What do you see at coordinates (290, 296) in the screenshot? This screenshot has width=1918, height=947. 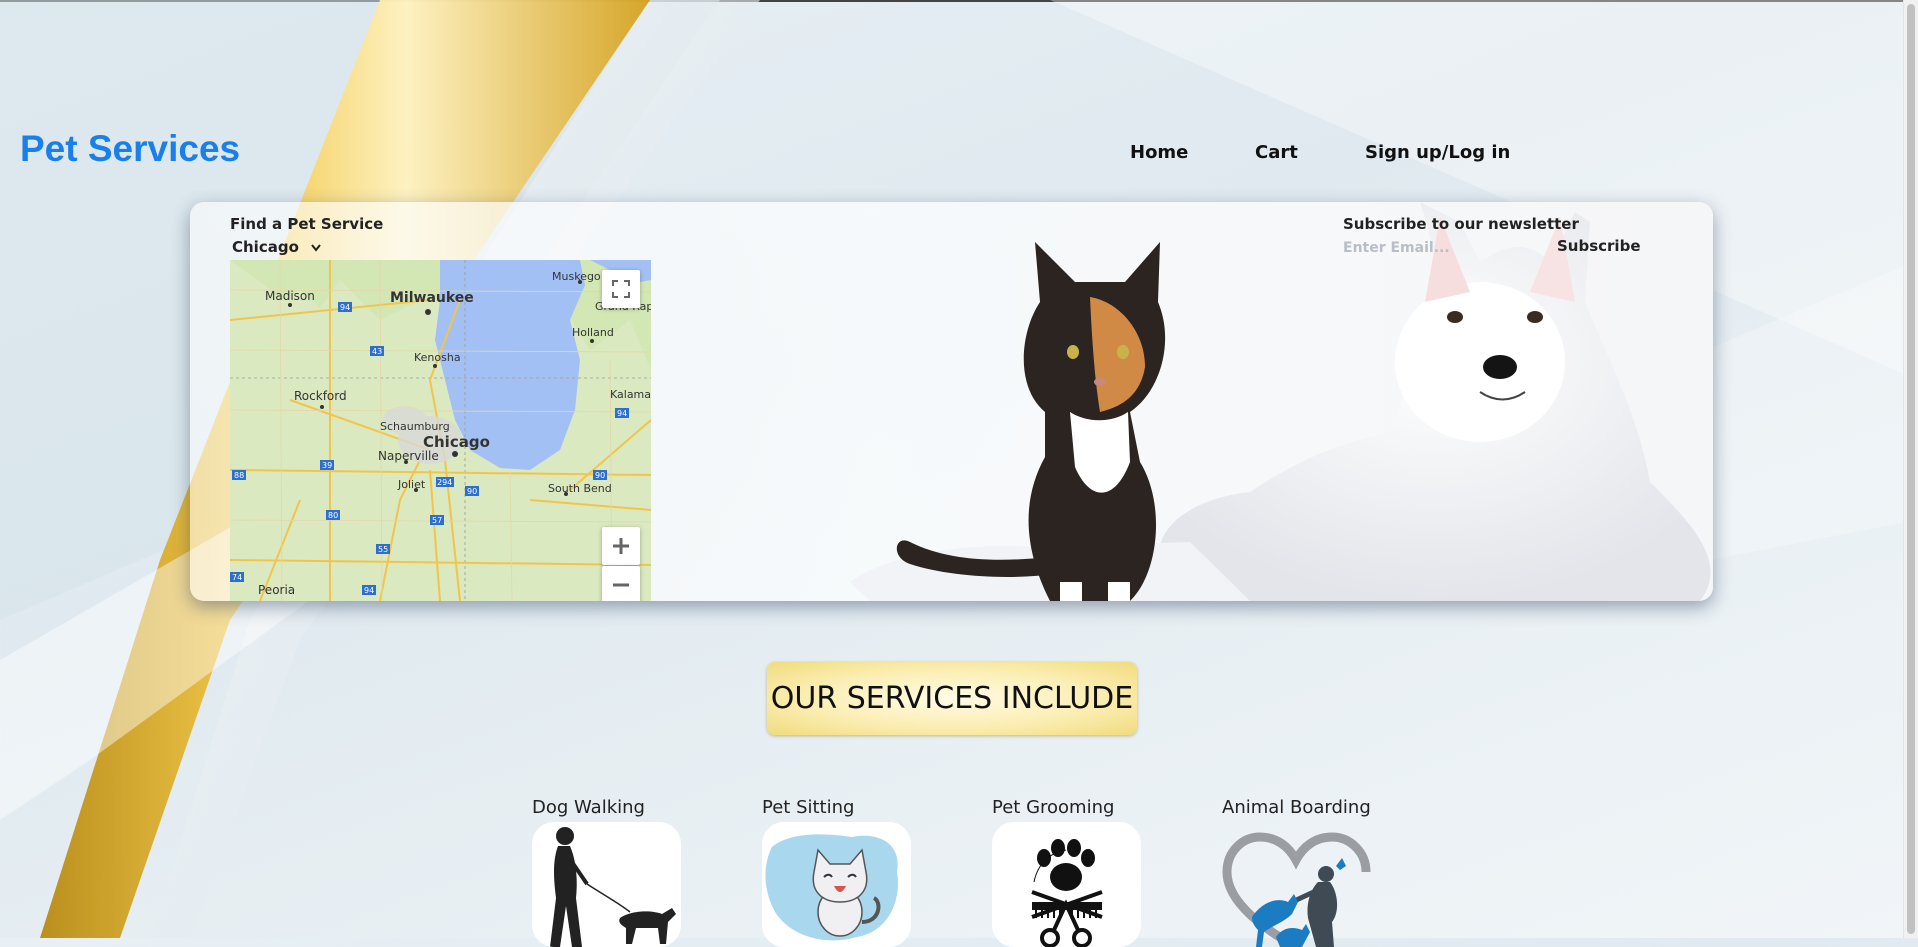 I see `map-city-label: Madison` at bounding box center [290, 296].